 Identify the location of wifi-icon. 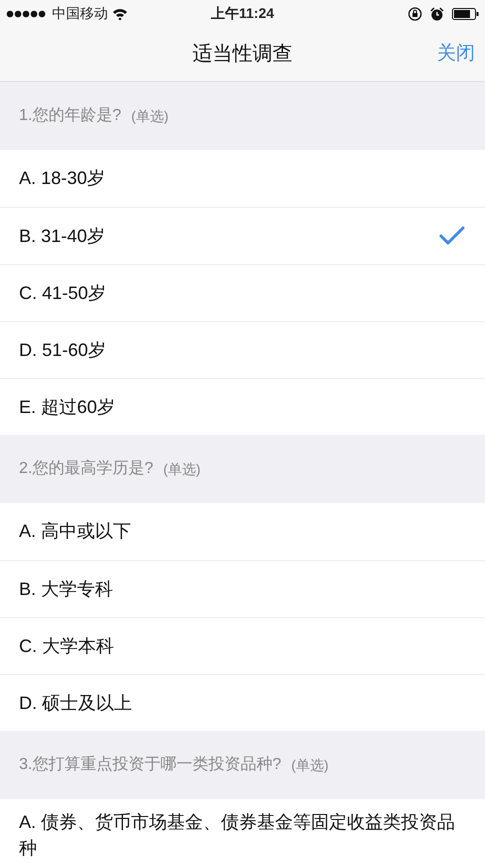
(120, 14).